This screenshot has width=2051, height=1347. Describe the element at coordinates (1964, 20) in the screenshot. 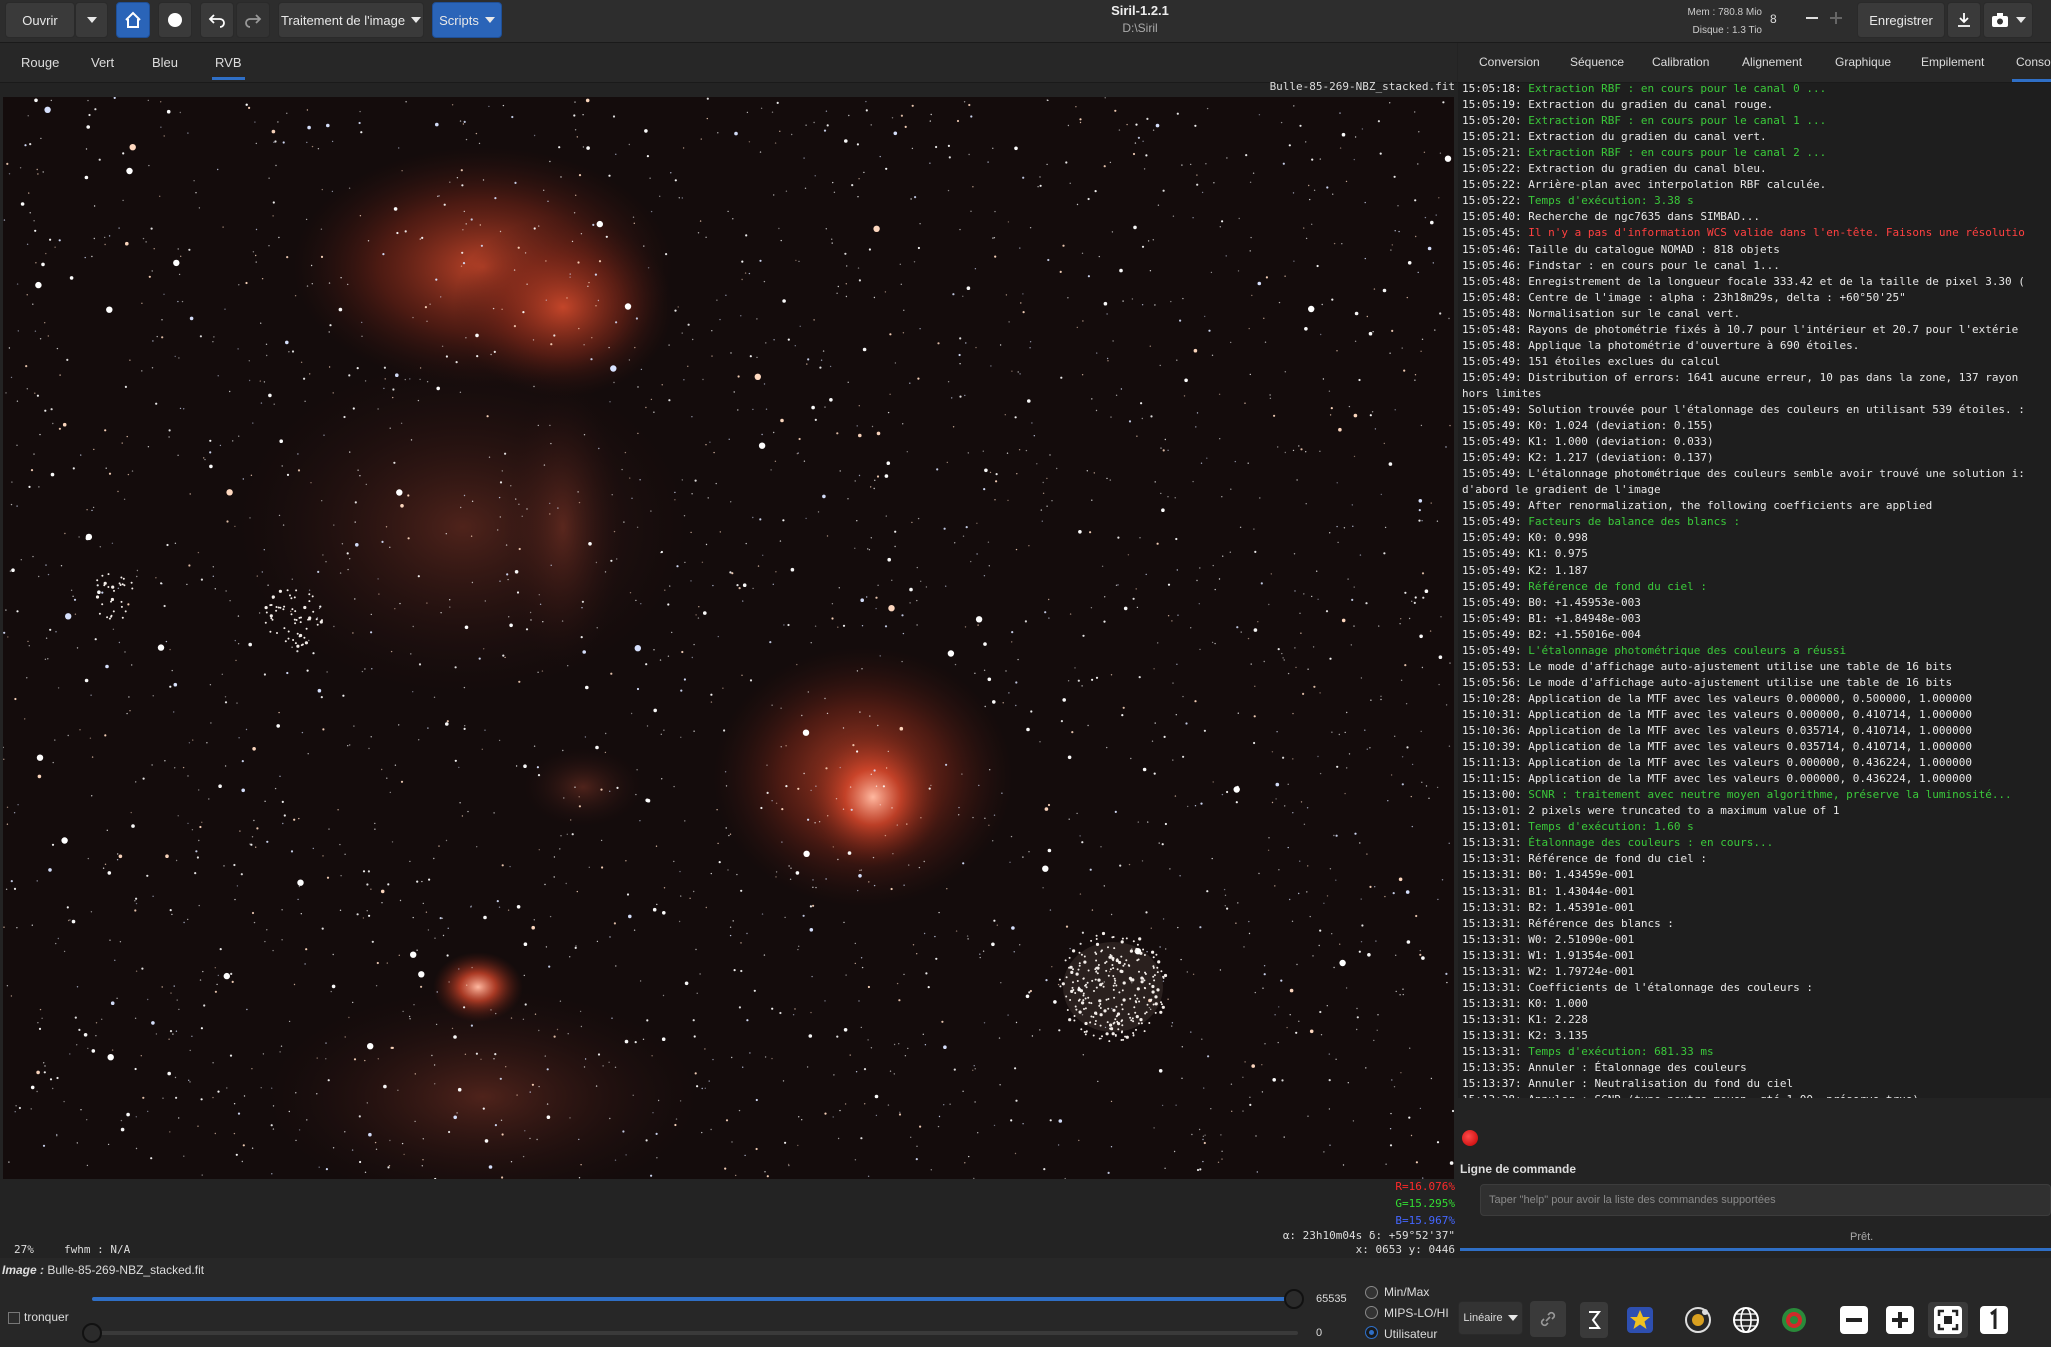

I see `save-as-button` at that location.